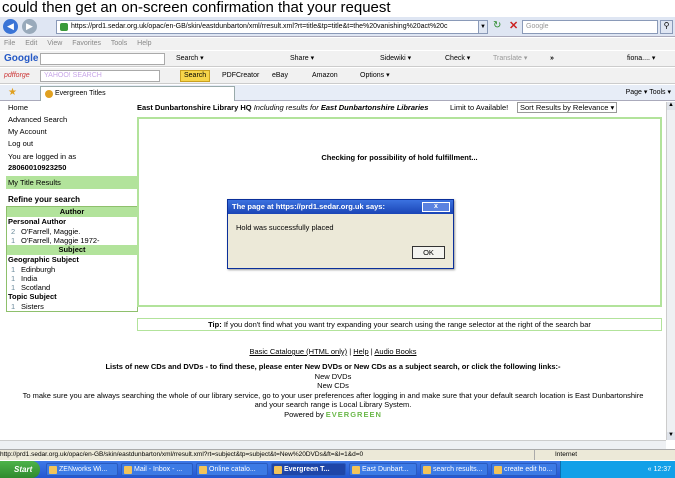  I want to click on sidebar-link-log-out: Log out, so click(72, 144).